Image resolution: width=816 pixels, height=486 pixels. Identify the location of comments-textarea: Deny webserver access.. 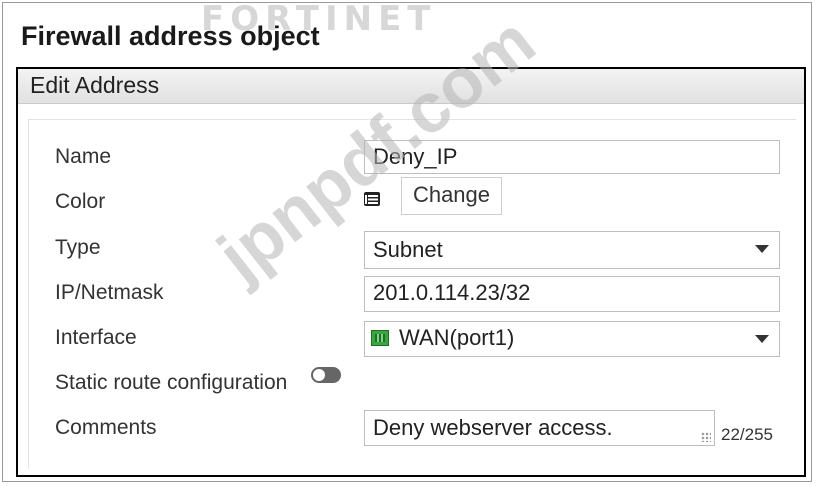
(539, 428).